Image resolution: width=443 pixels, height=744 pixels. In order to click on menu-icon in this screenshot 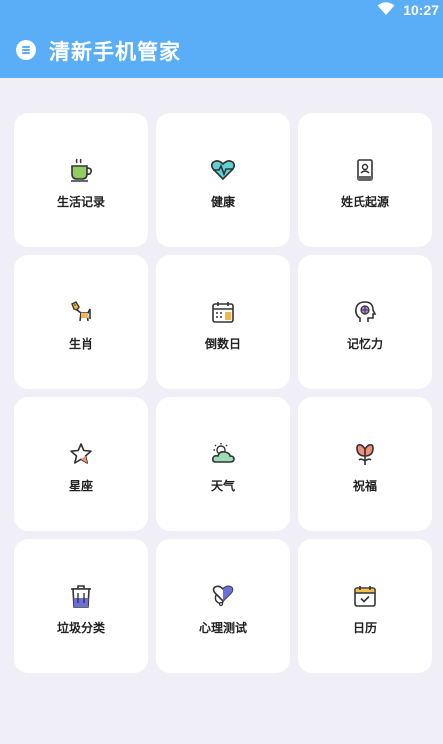, I will do `click(26, 50)`.